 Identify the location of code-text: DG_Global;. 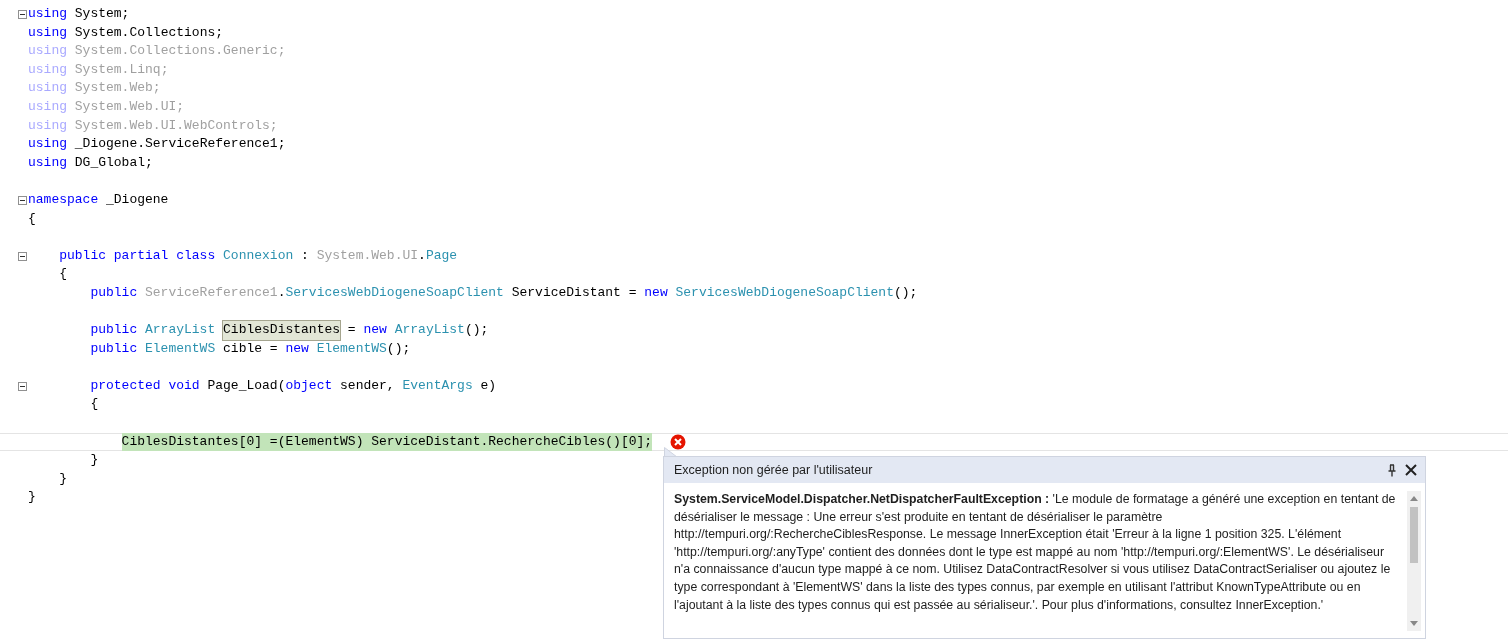
(113, 162).